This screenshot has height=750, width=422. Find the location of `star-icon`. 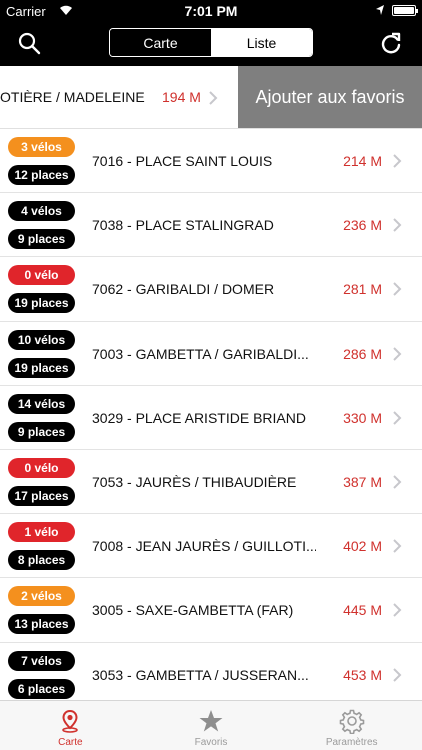

star-icon is located at coordinates (211, 721).